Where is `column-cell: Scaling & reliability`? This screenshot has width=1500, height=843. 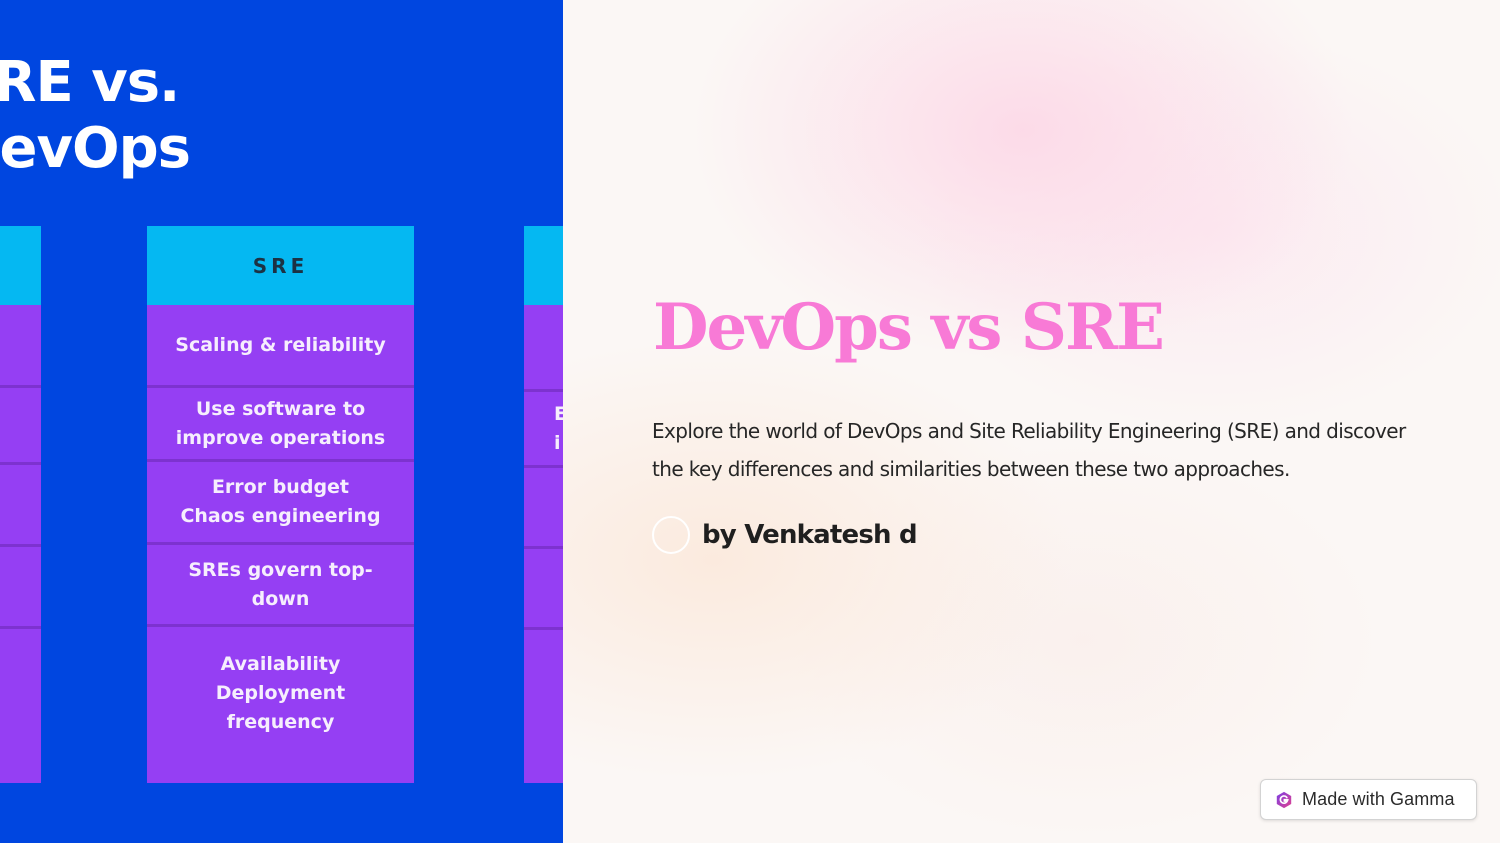 column-cell: Scaling & reliability is located at coordinates (280, 344).